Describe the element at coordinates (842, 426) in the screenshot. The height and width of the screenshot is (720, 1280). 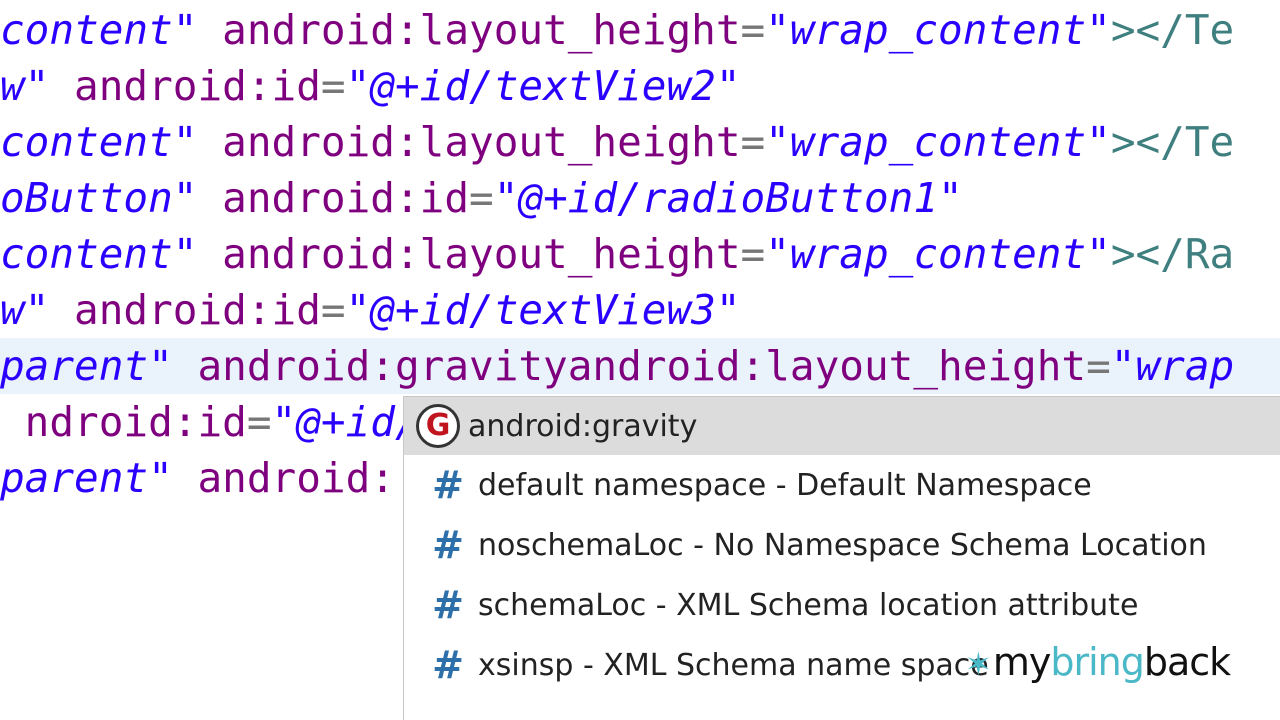
I see `autocomplete-item-gravity: G android:gravity` at that location.